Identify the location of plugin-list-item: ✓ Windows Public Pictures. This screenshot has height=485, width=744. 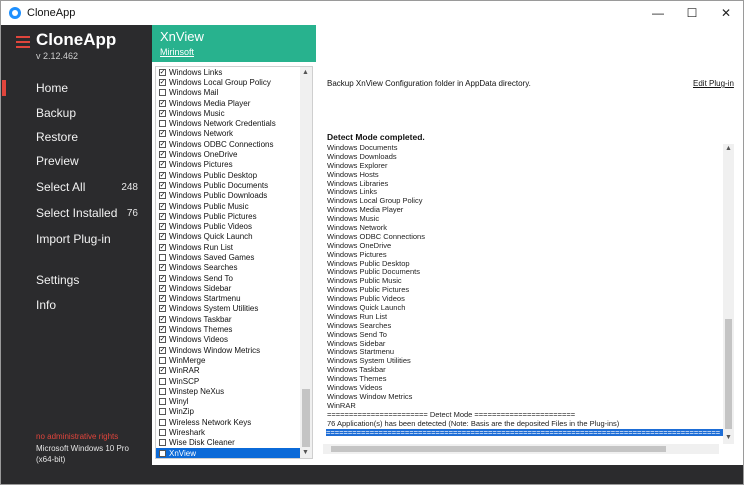
(234, 216).